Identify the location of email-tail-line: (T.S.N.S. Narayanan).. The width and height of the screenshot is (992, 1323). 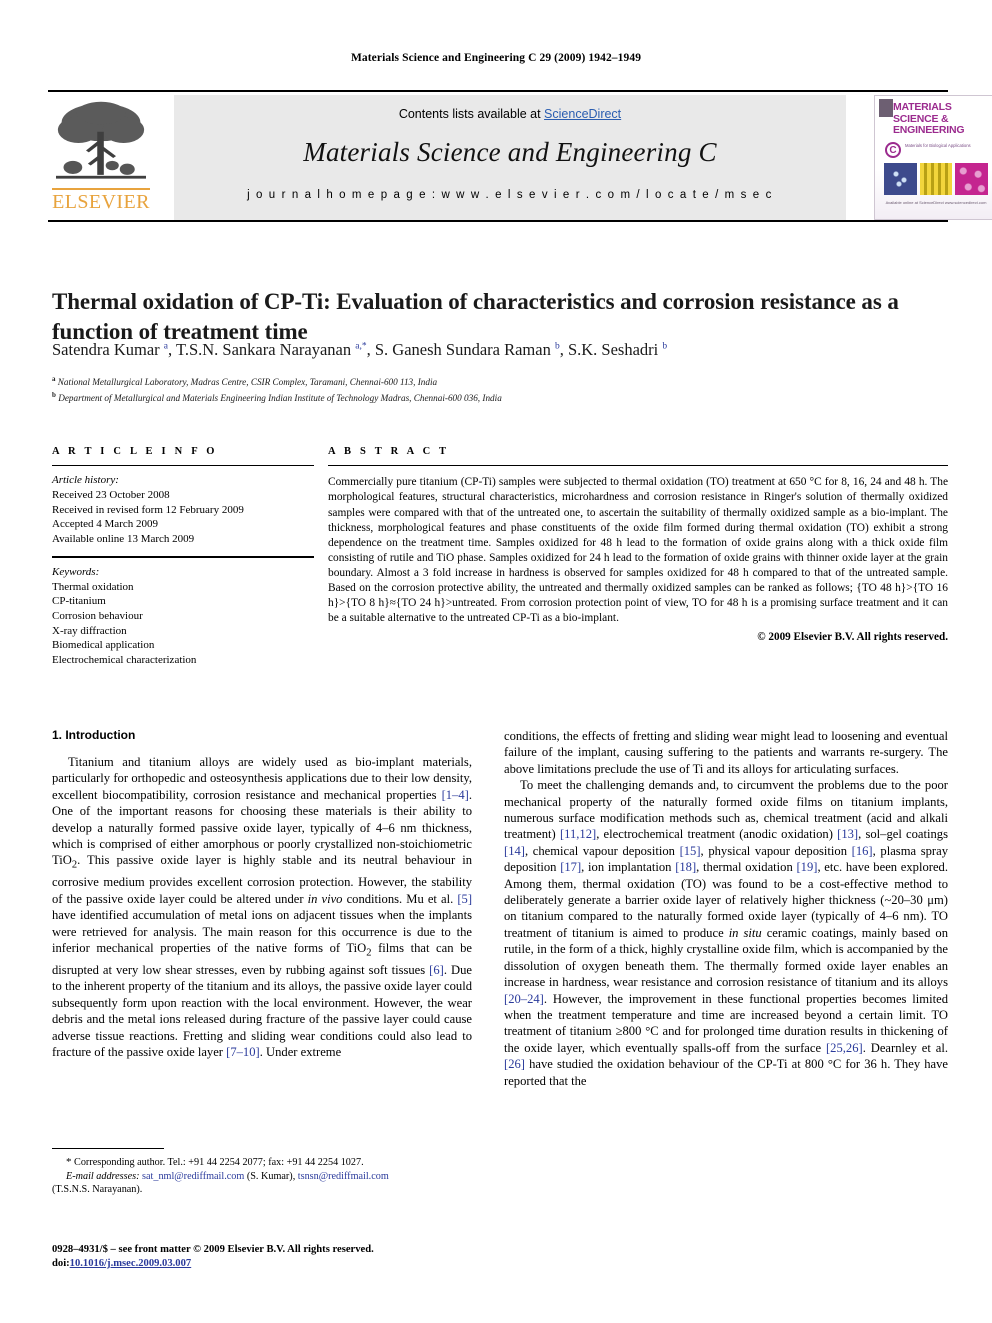
(97, 1190).